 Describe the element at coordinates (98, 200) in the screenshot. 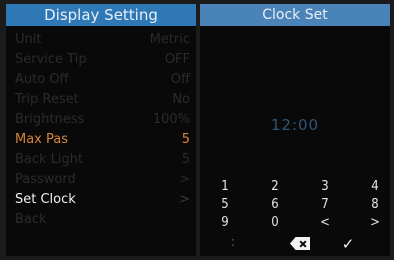

I see `menu-item-set-clock: Set Clock >` at that location.